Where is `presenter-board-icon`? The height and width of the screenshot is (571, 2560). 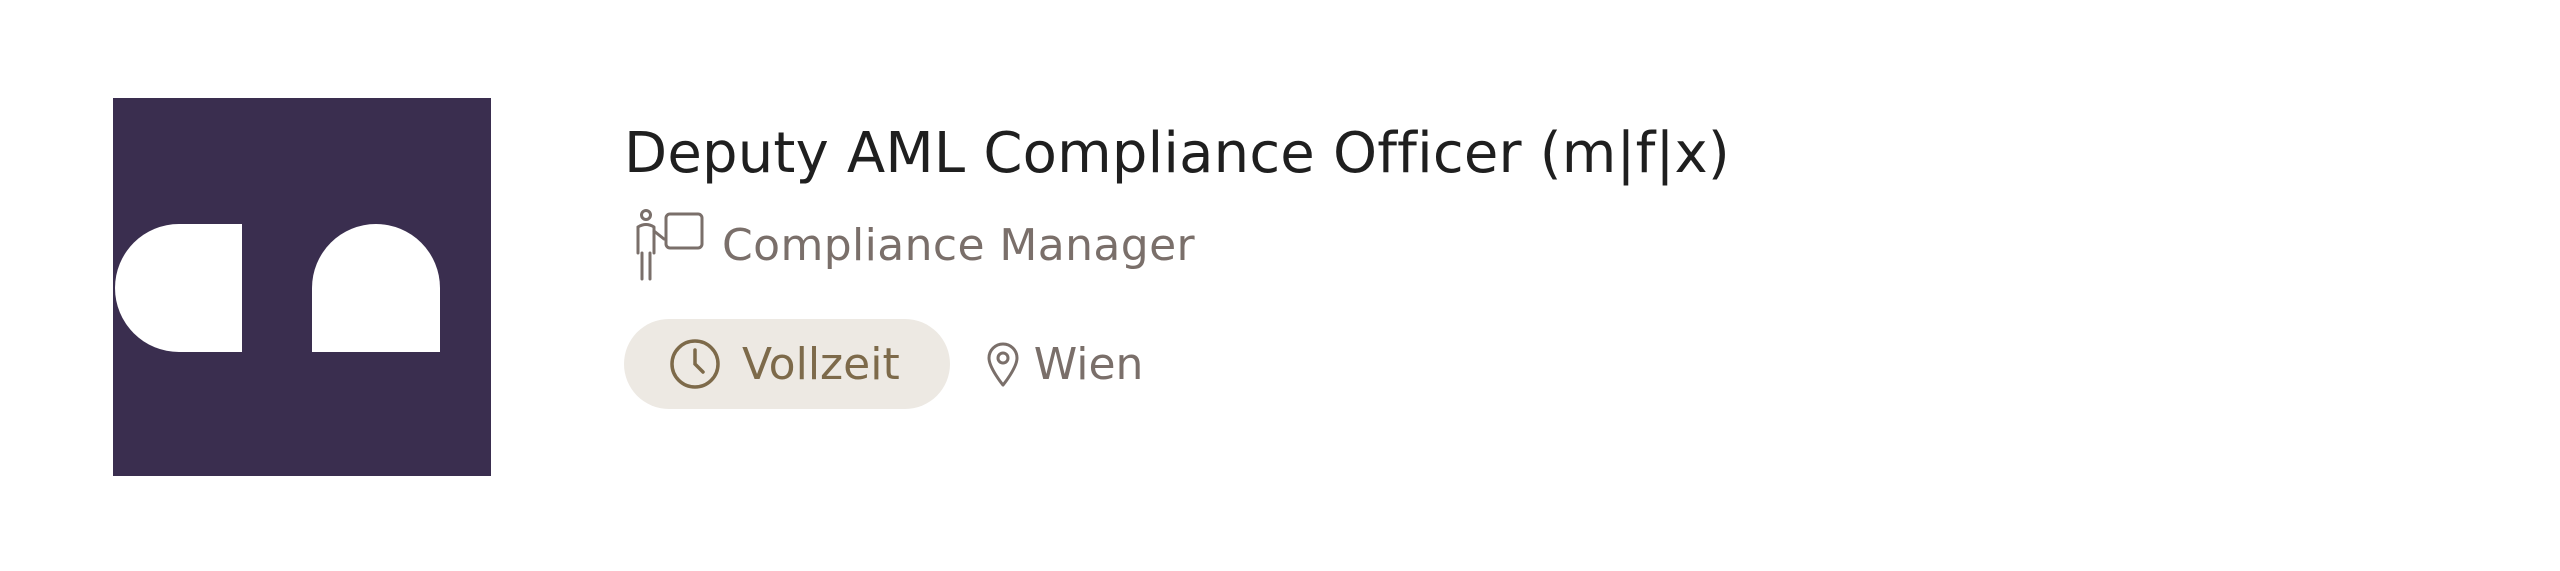
presenter-board-icon is located at coordinates (670, 245).